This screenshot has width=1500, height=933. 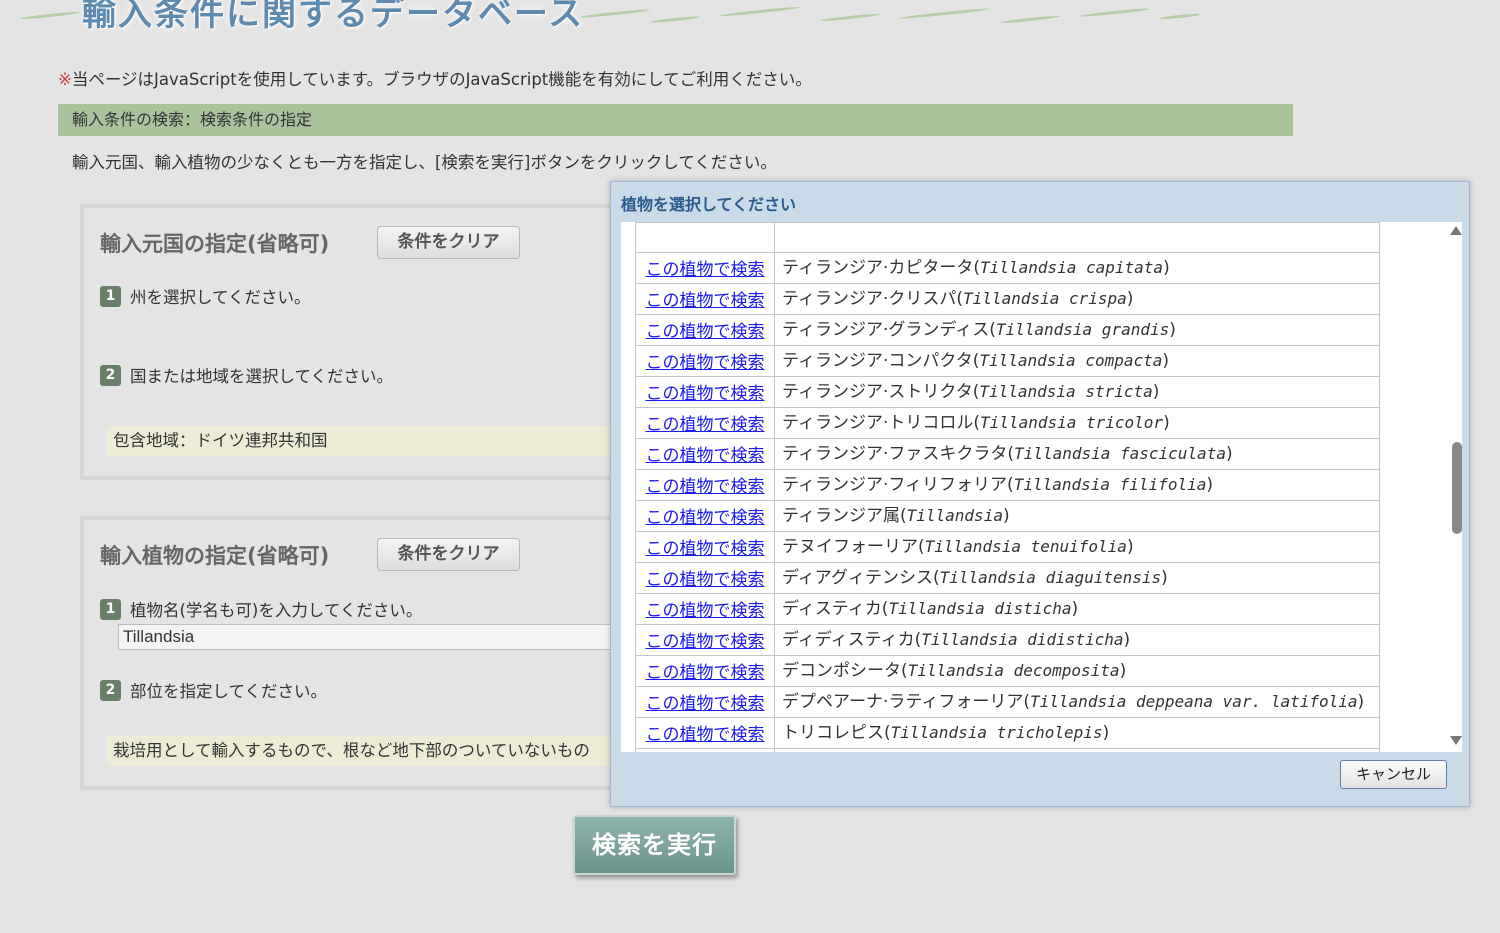 What do you see at coordinates (215, 556) in the screenshot?
I see `plant-panel-title: 輸入植物の指定(省略可)` at bounding box center [215, 556].